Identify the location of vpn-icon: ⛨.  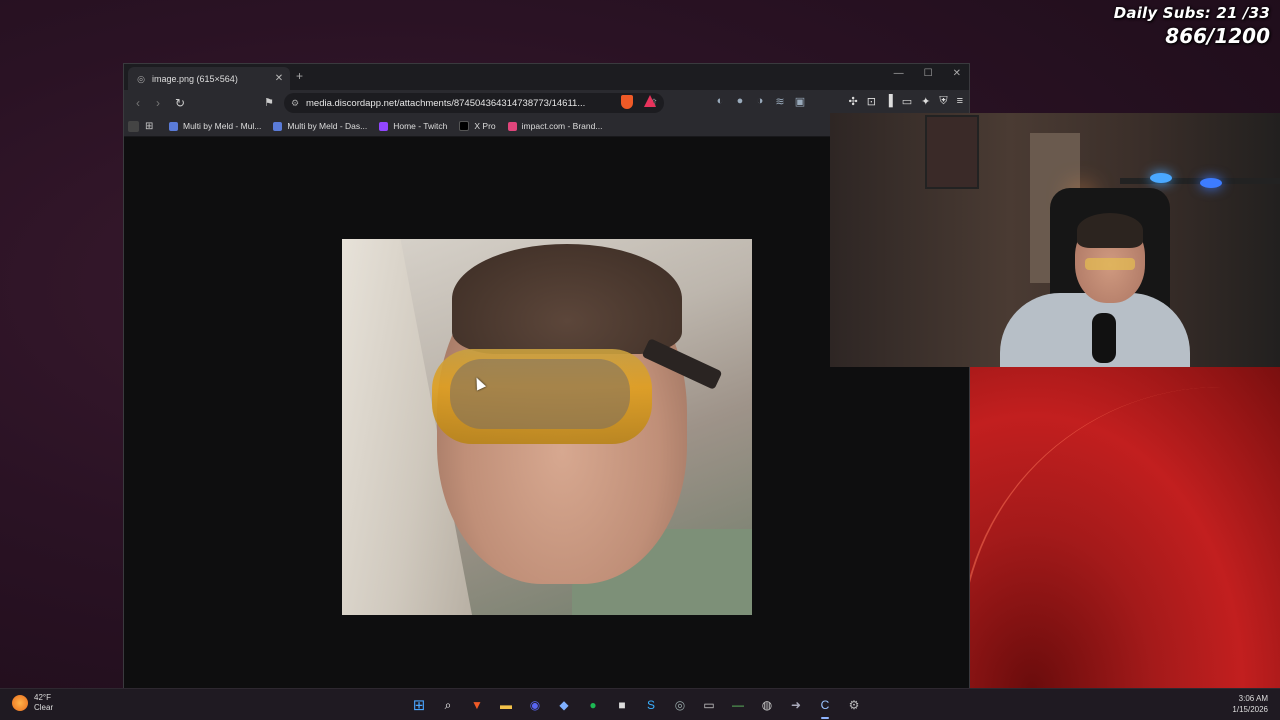
(943, 101).